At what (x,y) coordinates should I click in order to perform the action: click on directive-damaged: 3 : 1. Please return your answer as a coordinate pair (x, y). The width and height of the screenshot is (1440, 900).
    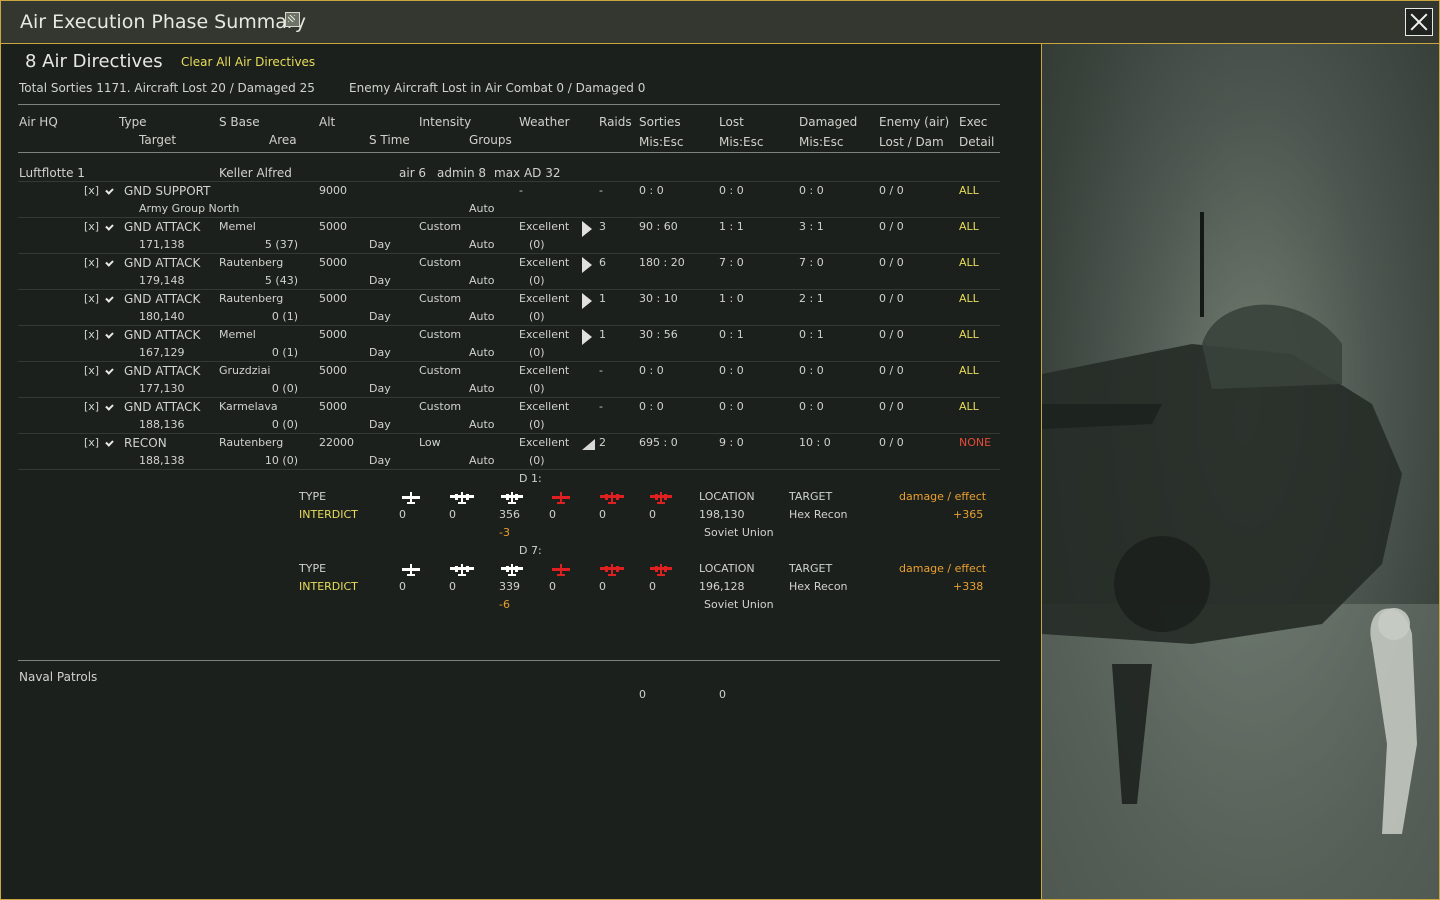
    Looking at the image, I should click on (811, 226).